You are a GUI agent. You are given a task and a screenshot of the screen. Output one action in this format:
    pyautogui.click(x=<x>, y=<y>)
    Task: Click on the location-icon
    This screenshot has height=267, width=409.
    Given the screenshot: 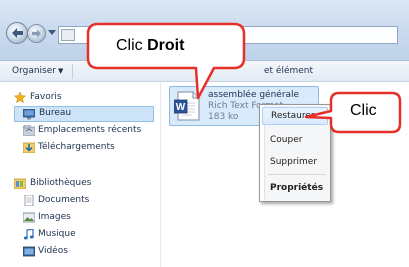 What is the action you would take?
    pyautogui.click(x=68, y=35)
    